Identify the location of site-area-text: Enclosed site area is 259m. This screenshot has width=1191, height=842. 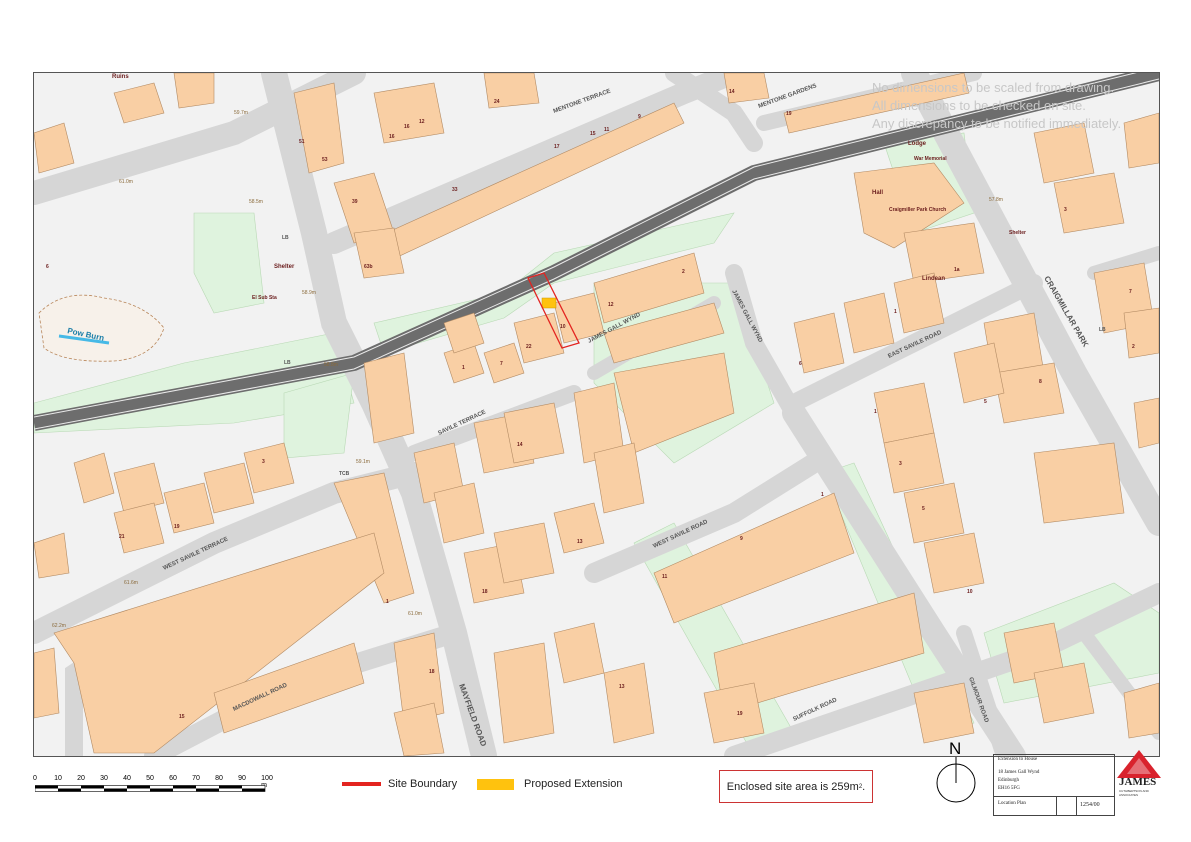
(792, 786).